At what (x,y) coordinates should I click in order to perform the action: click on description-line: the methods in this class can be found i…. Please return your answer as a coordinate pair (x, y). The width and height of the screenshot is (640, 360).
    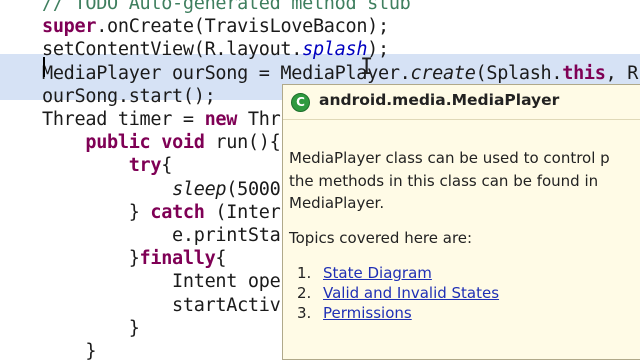
    Looking at the image, I should click on (444, 180).